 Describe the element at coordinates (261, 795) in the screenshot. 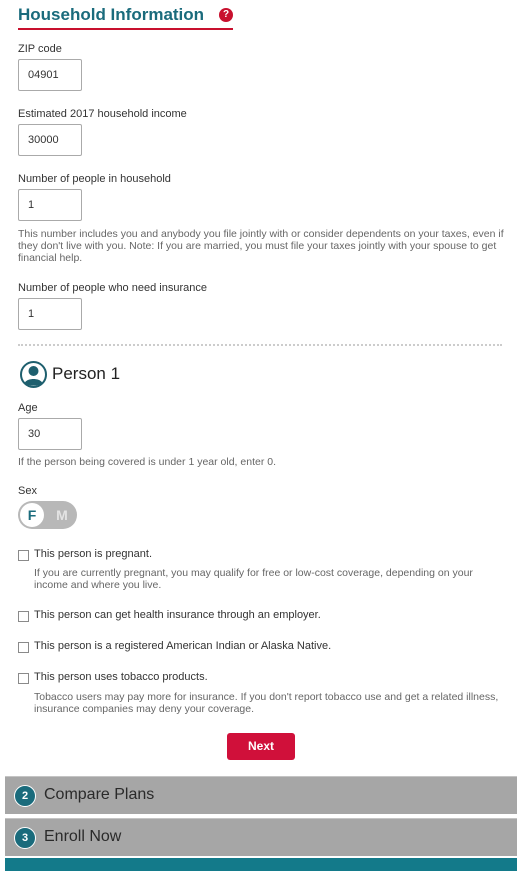

I see `step-compare-plans: 2 Compare Plans` at that location.